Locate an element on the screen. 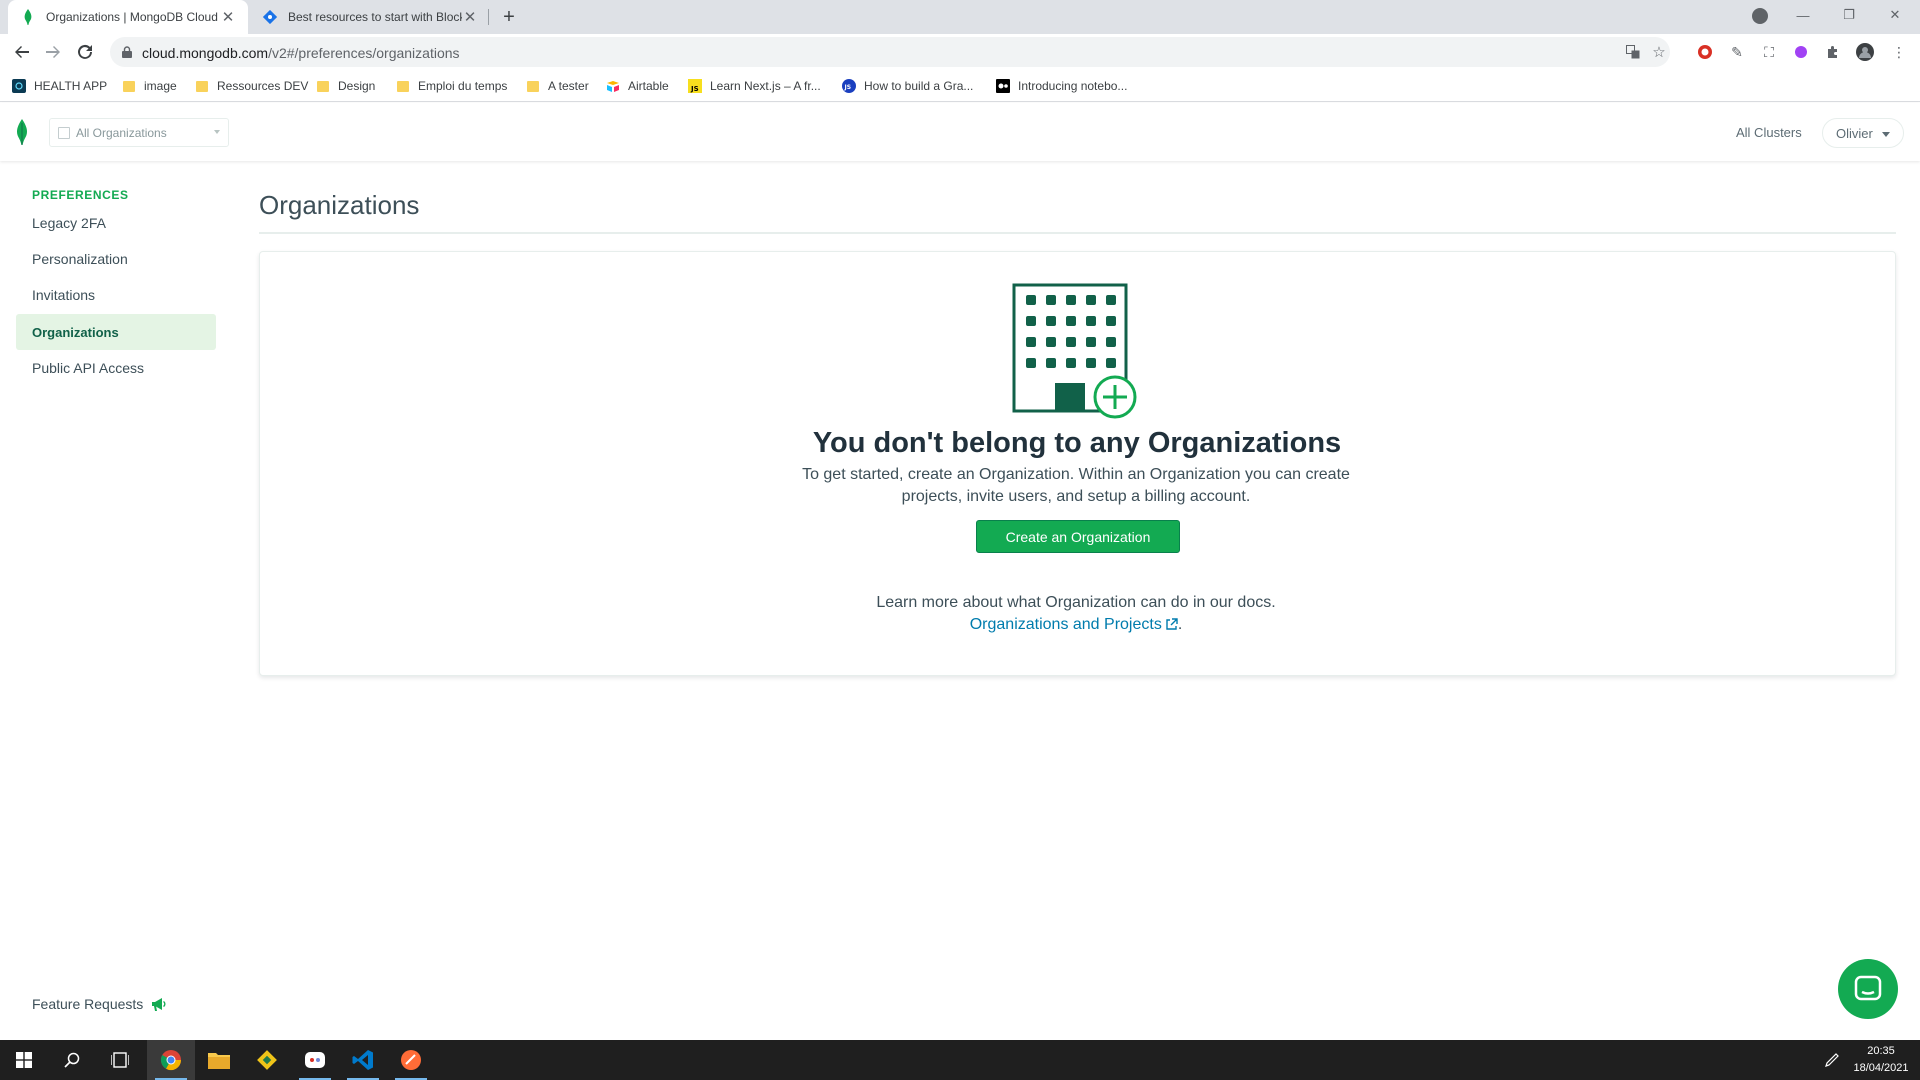 Image resolution: width=1920 pixels, height=1080 pixels. back-icon is located at coordinates (22, 52).